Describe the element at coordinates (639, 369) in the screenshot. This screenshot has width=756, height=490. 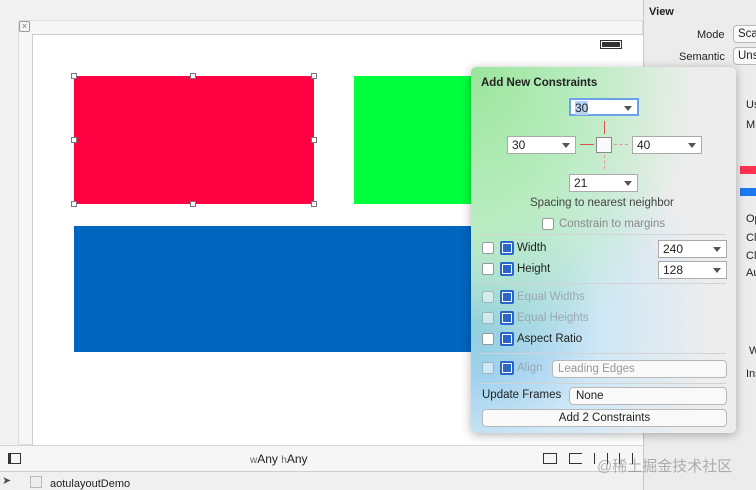
I see `align-popup: Leading Edges` at that location.